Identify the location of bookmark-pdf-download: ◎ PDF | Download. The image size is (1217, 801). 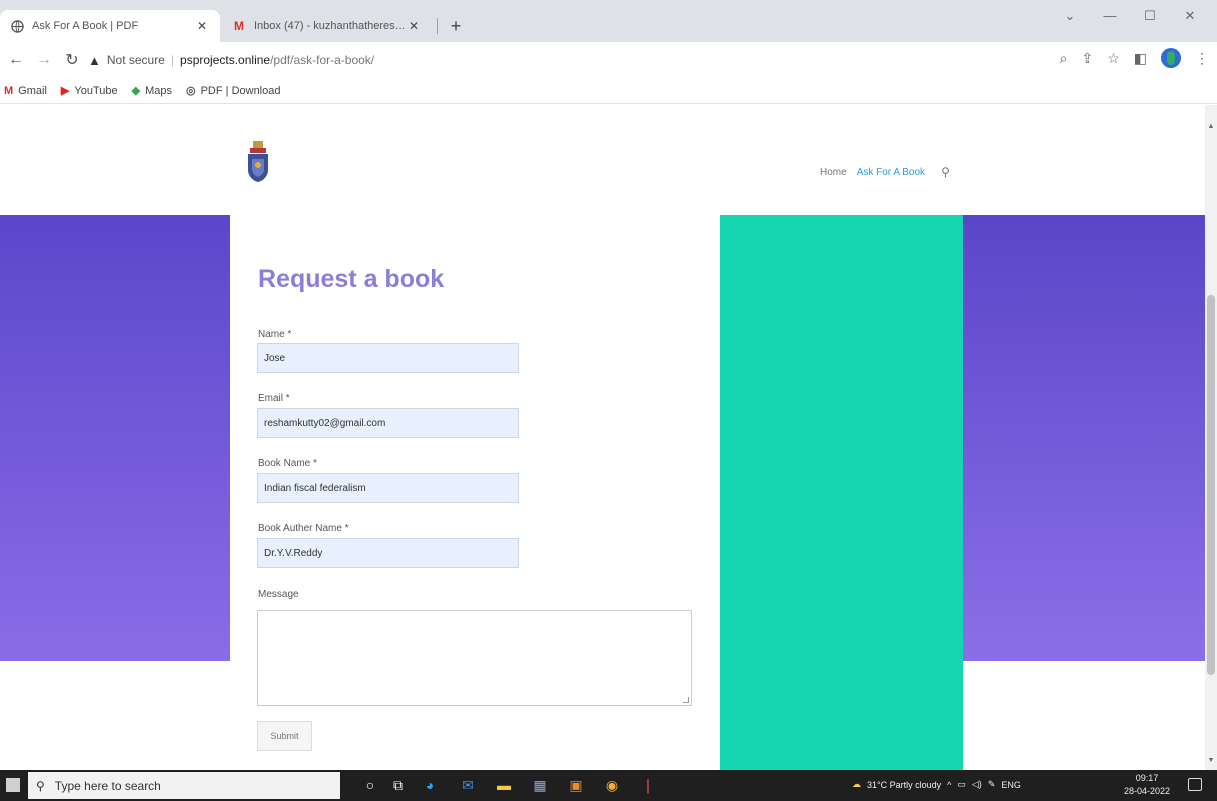
(233, 91).